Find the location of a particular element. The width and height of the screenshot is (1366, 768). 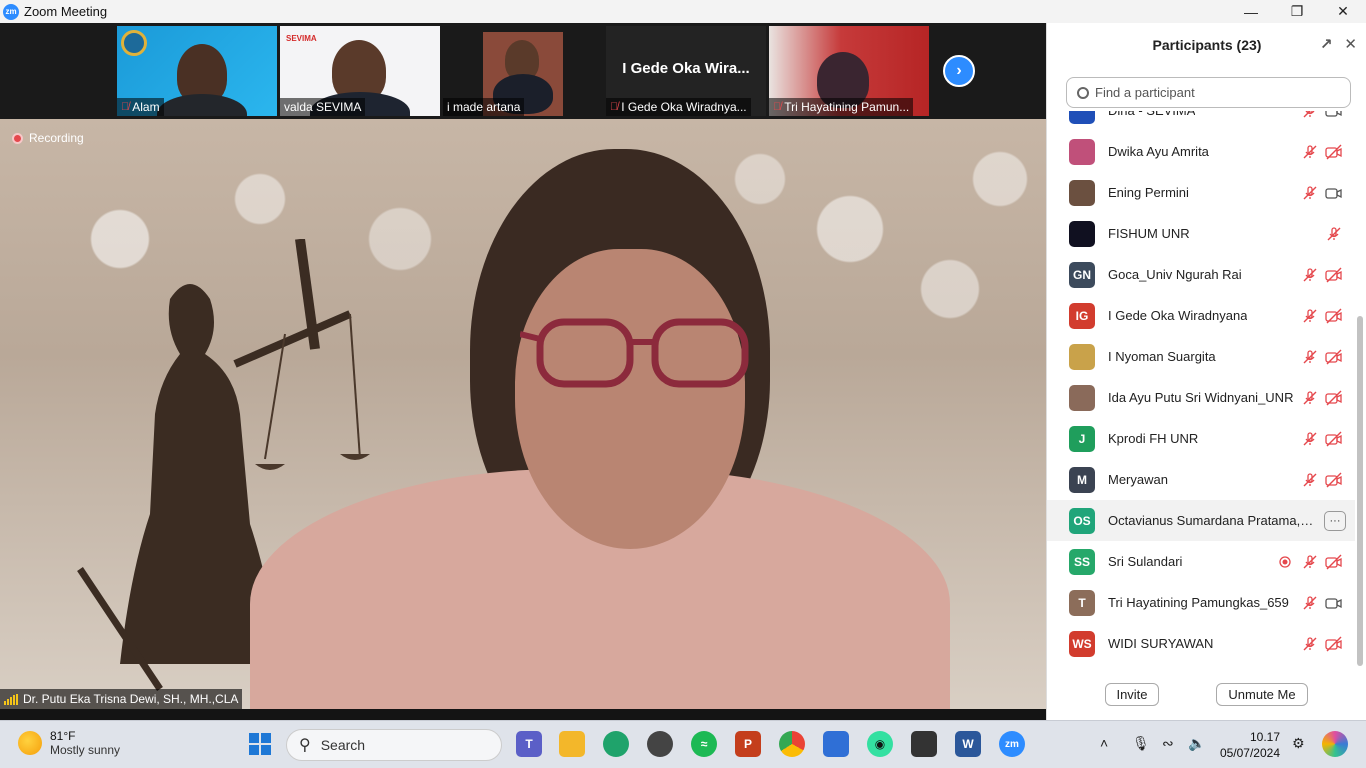

search-icon: ⚲ is located at coordinates (305, 745).